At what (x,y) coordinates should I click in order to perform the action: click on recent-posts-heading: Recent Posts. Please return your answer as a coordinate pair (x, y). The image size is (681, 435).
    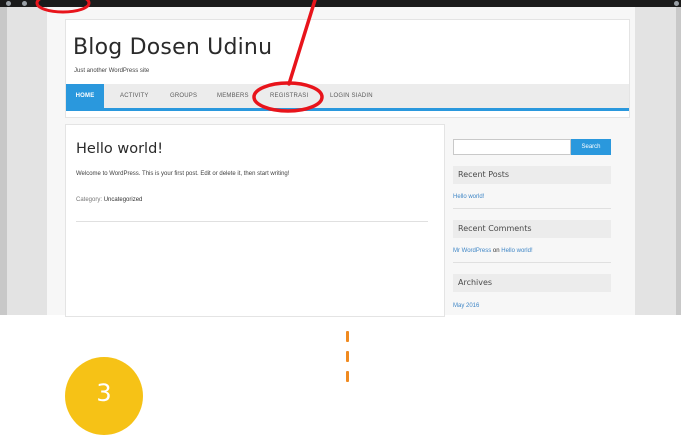
    Looking at the image, I should click on (532, 175).